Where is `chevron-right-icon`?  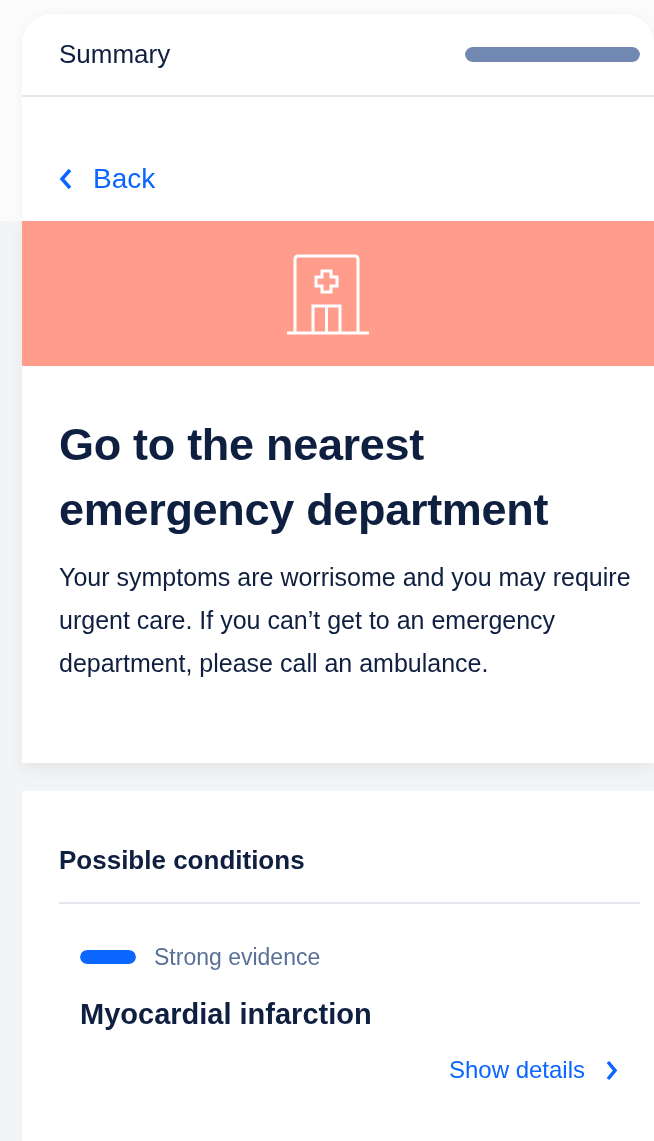
chevron-right-icon is located at coordinates (611, 1070).